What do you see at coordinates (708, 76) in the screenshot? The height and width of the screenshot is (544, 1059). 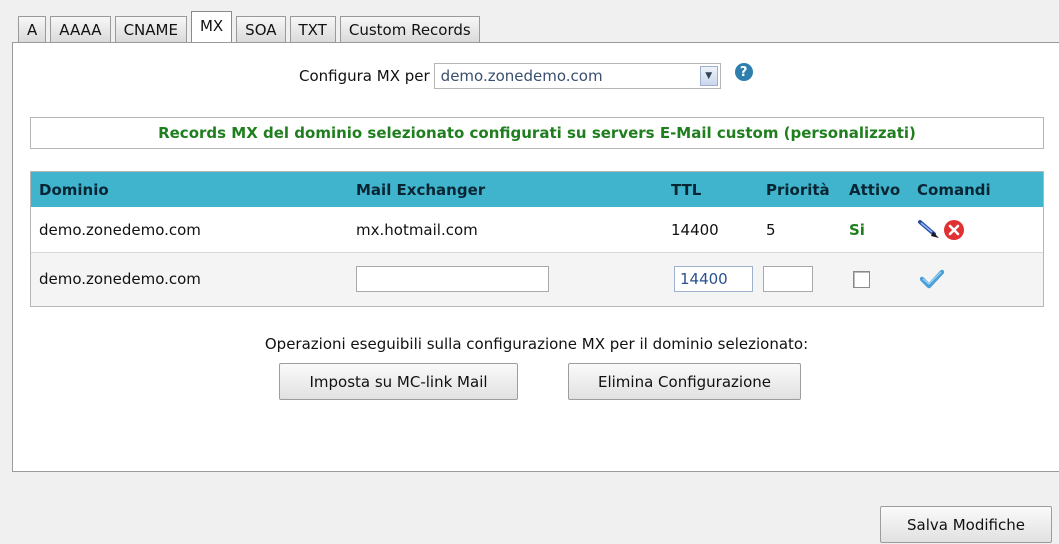 I see `chevron-down-icon: ▼` at bounding box center [708, 76].